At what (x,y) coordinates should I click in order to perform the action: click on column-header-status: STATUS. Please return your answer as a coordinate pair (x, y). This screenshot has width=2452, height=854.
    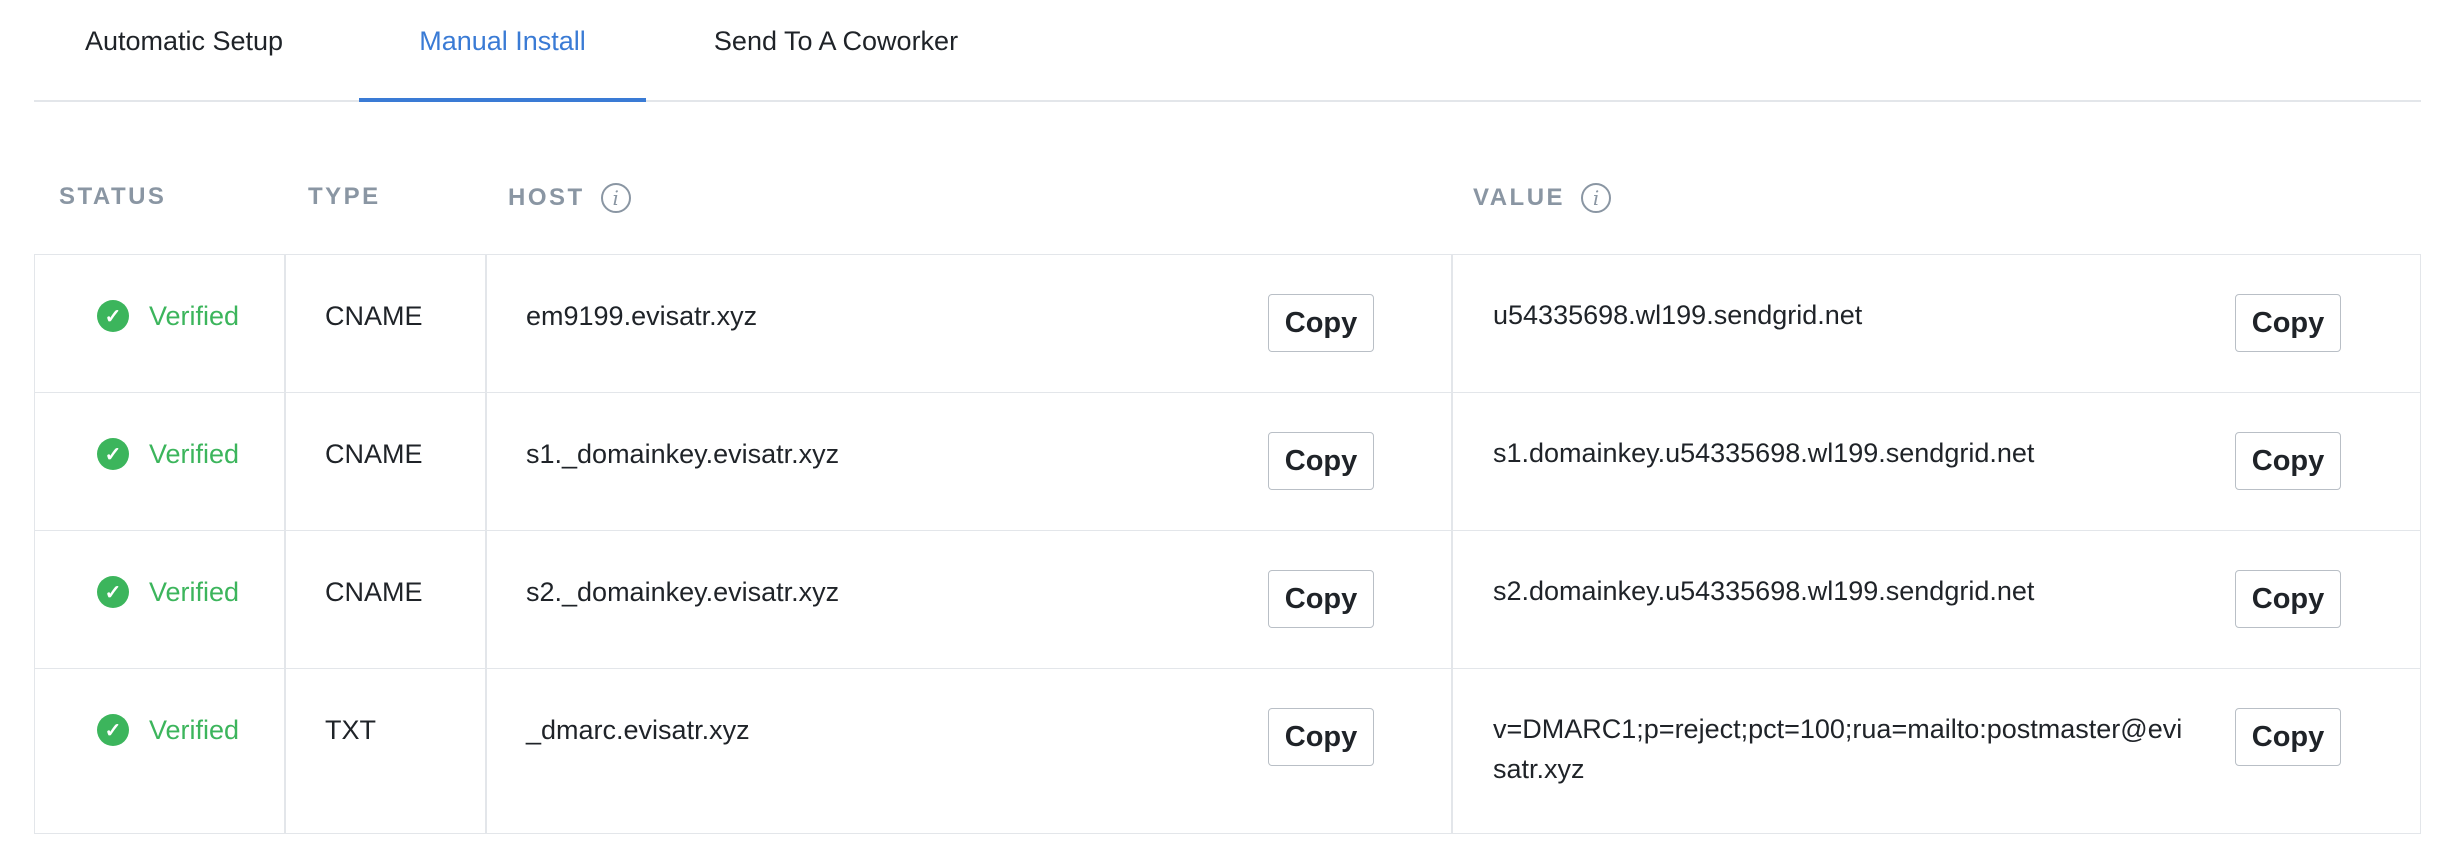
    Looking at the image, I should click on (112, 197).